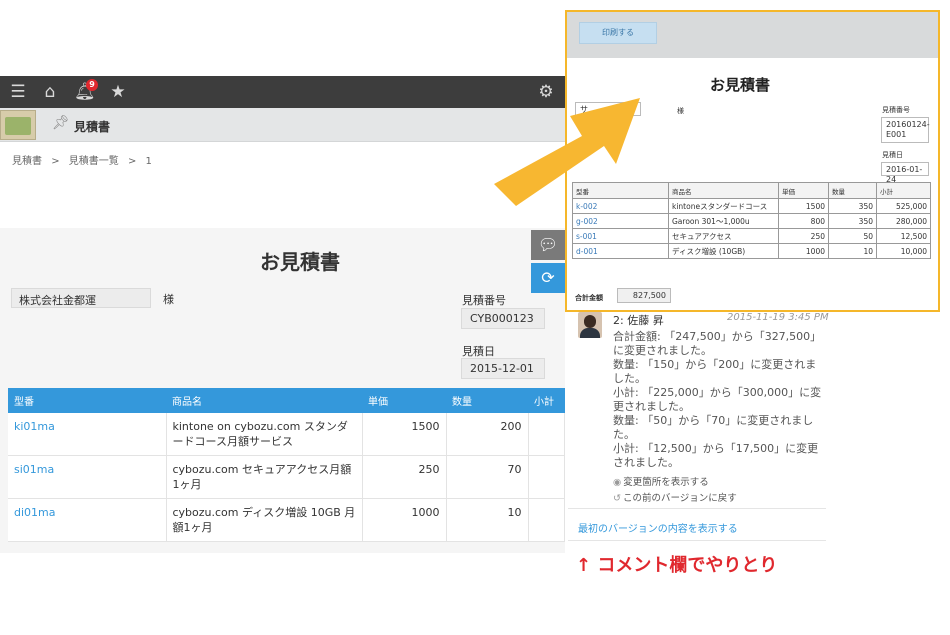 The image size is (950, 635). I want to click on breadcrumb-app: 見積書, so click(27, 161).